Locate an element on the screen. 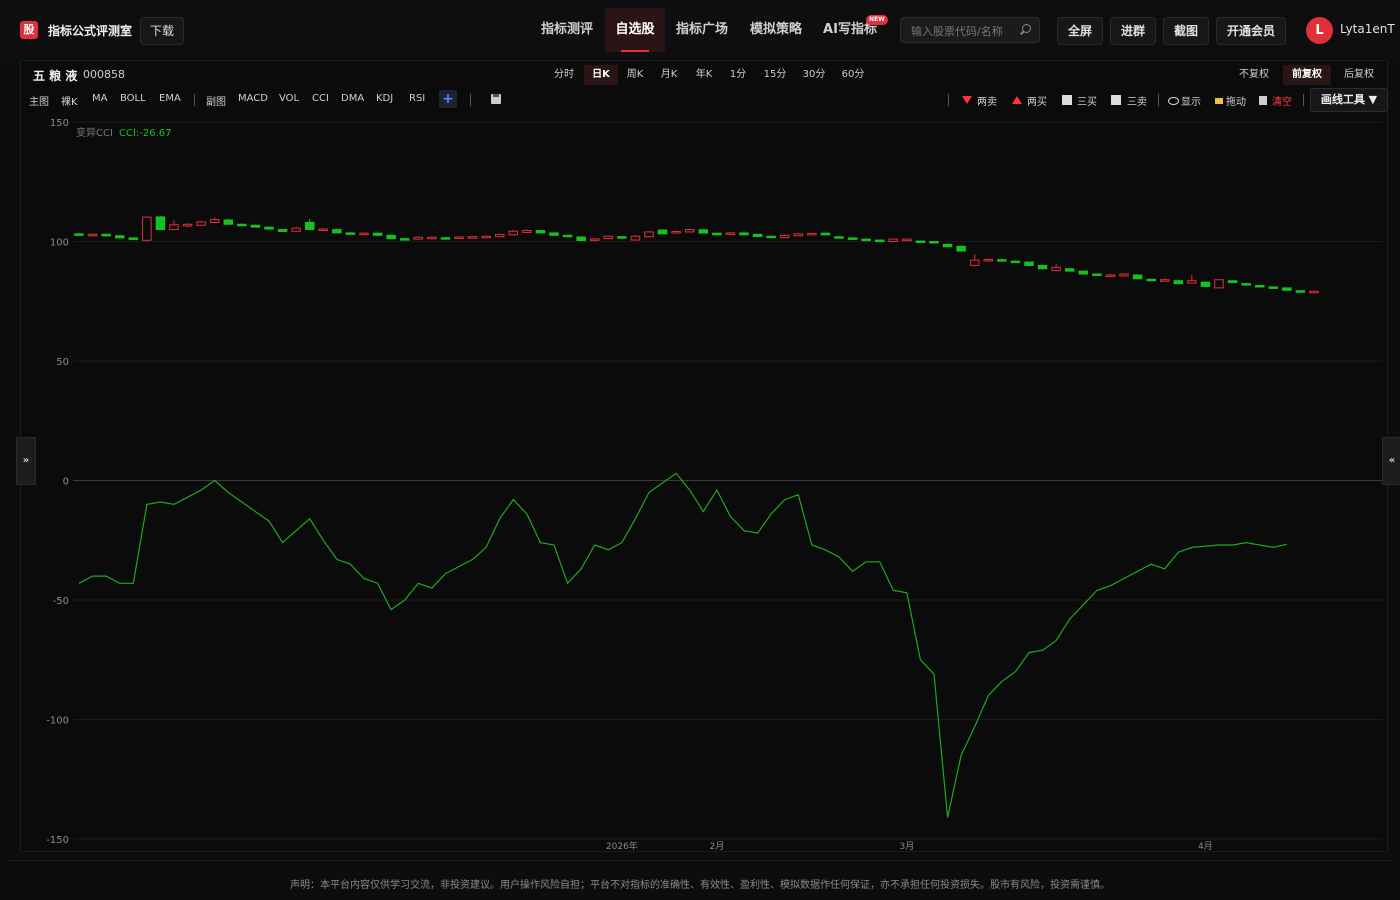 The height and width of the screenshot is (900, 1400). search-icon is located at coordinates (1026, 28).